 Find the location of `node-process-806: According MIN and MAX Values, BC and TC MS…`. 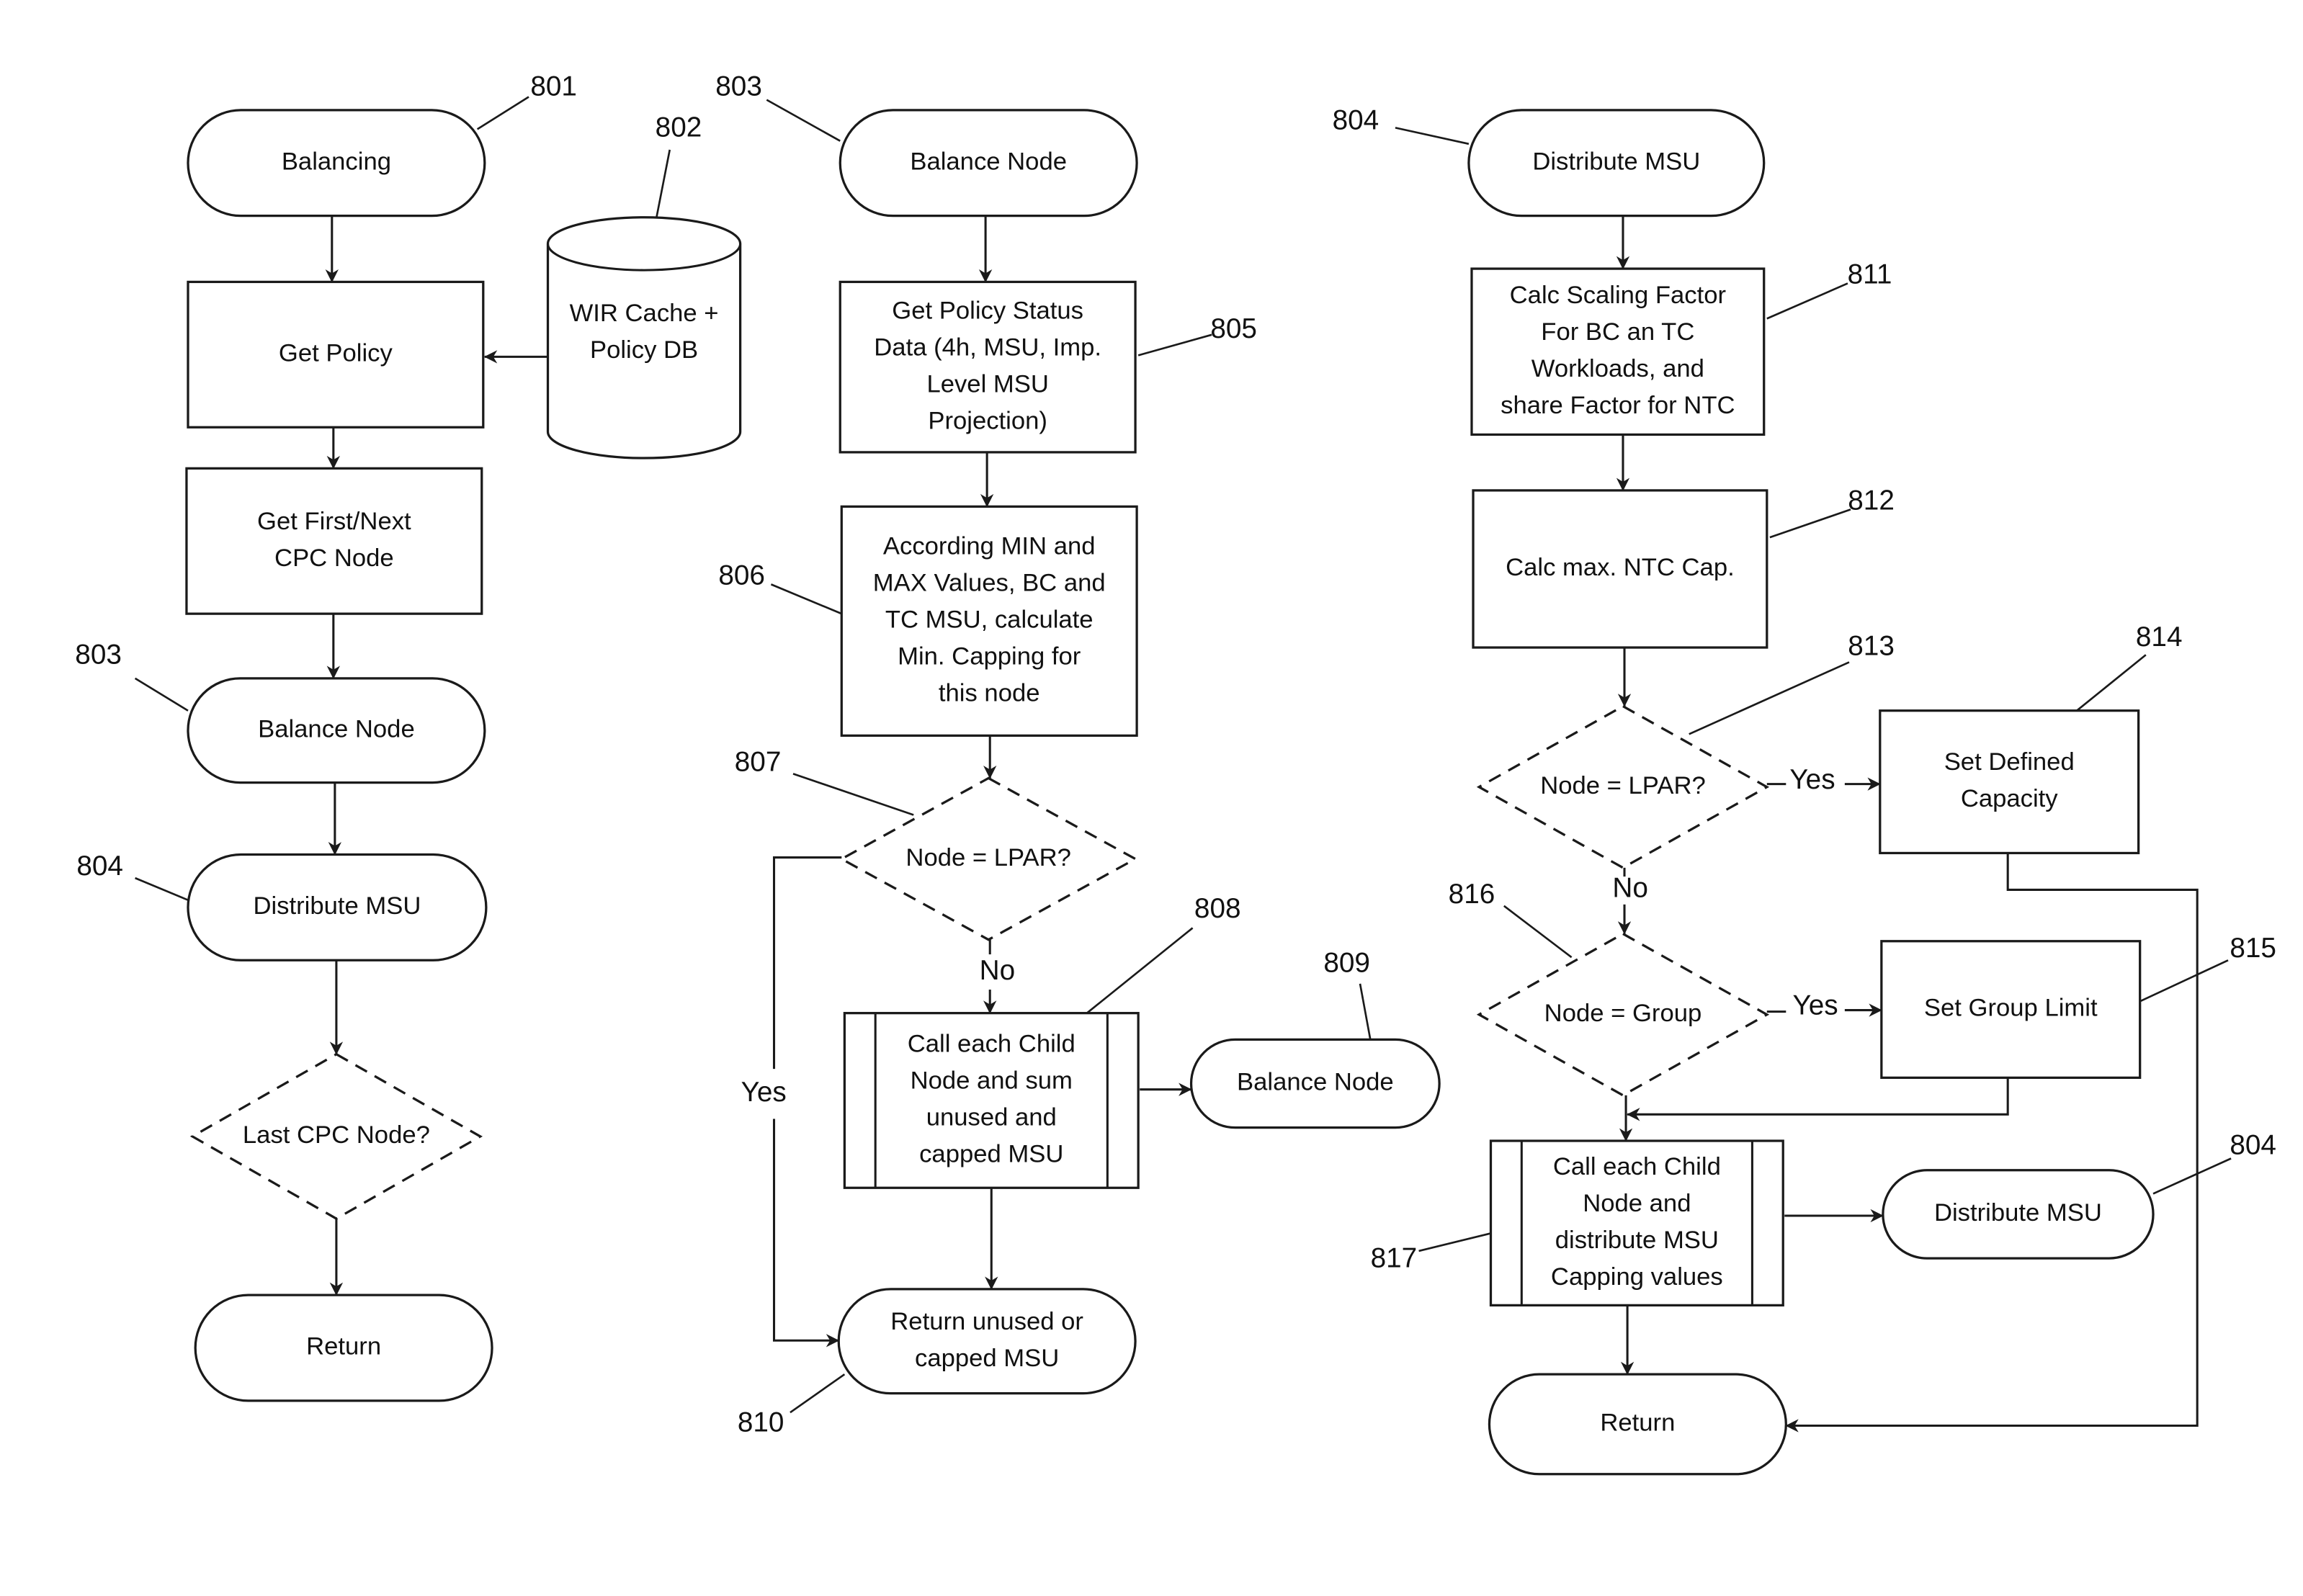

node-process-806: According MIN and MAX Values, BC and TC MS… is located at coordinates (989, 621).